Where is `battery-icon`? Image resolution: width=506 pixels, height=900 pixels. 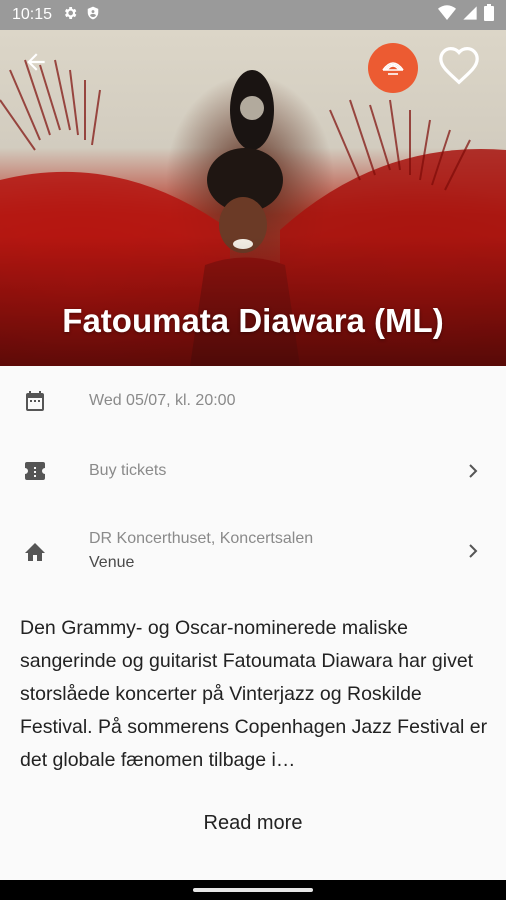
battery-icon is located at coordinates (489, 15).